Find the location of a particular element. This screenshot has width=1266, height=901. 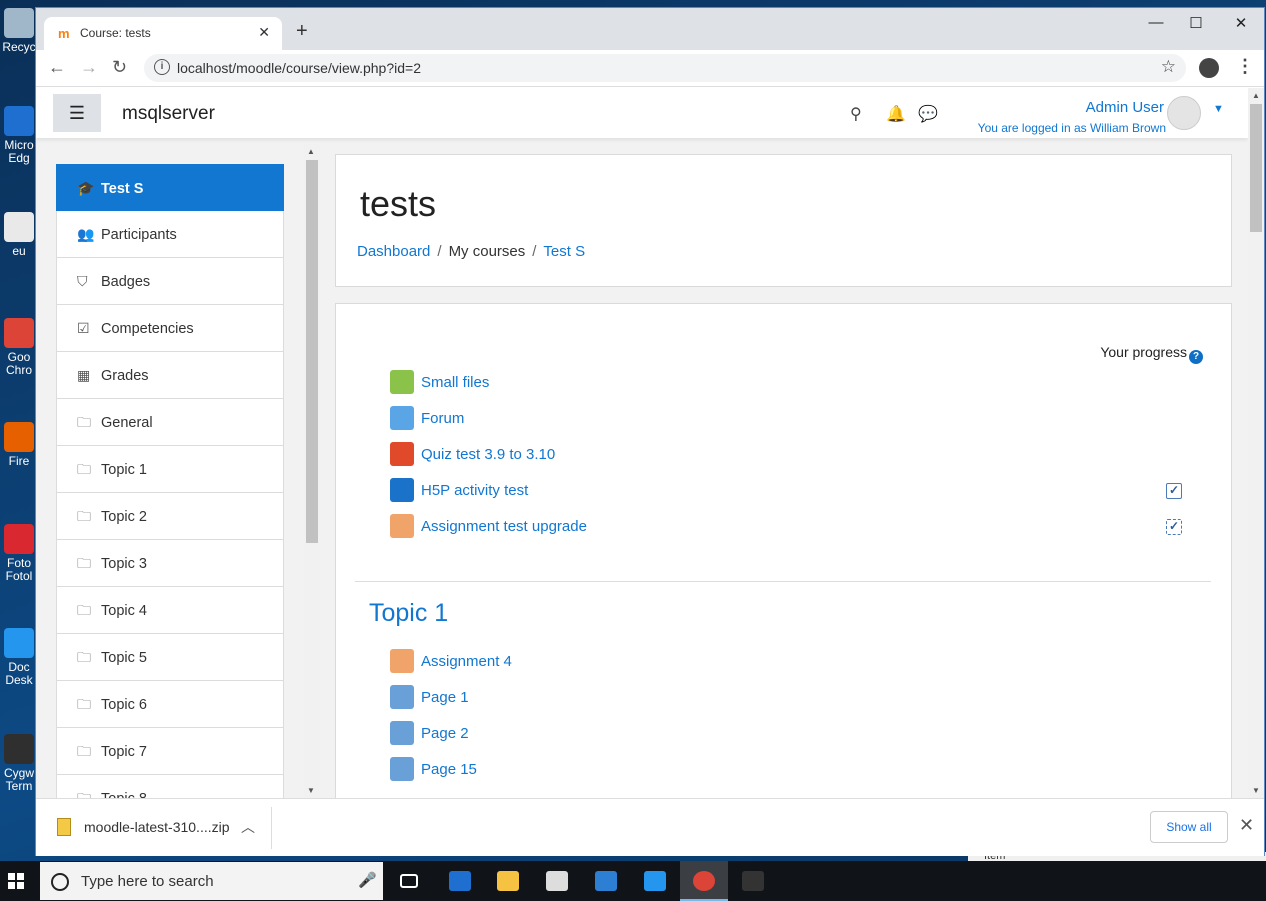

windows-start-icon is located at coordinates (16, 881).